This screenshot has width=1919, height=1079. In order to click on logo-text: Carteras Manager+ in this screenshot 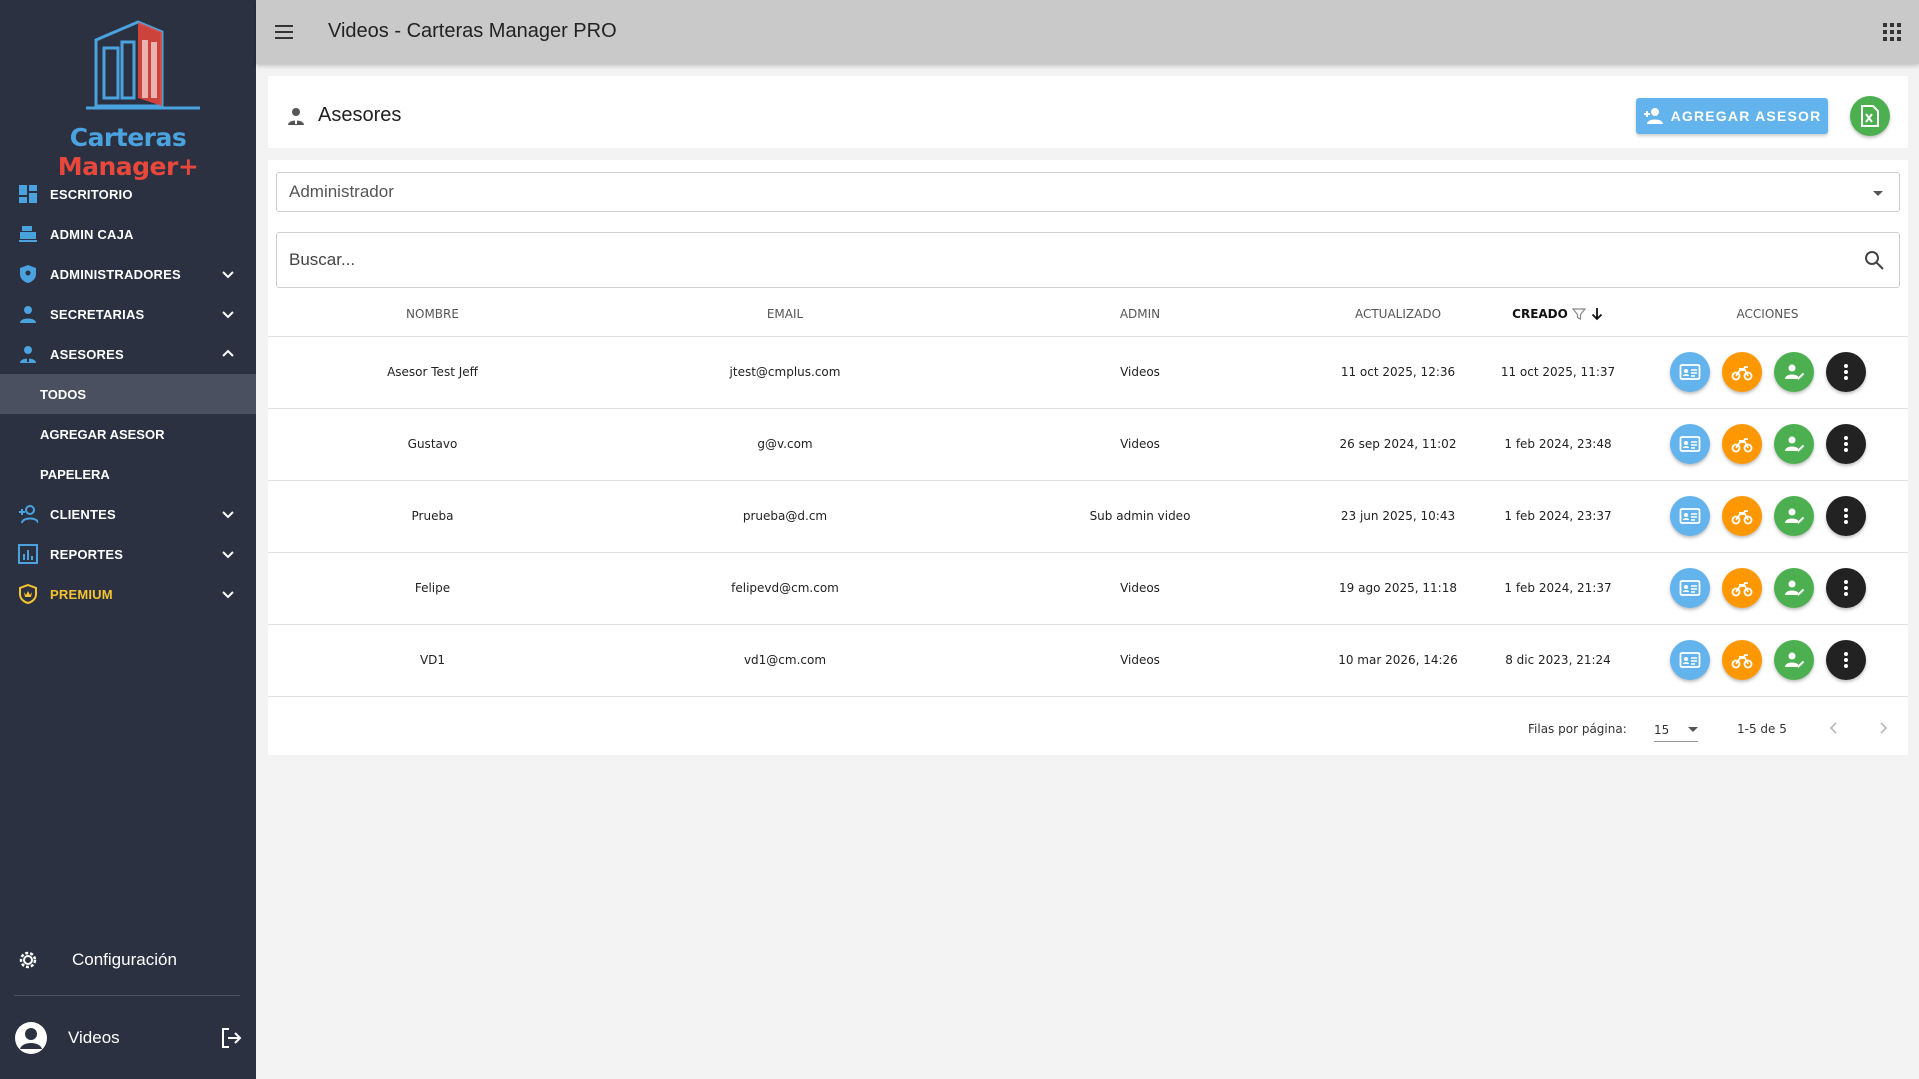, I will do `click(128, 152)`.